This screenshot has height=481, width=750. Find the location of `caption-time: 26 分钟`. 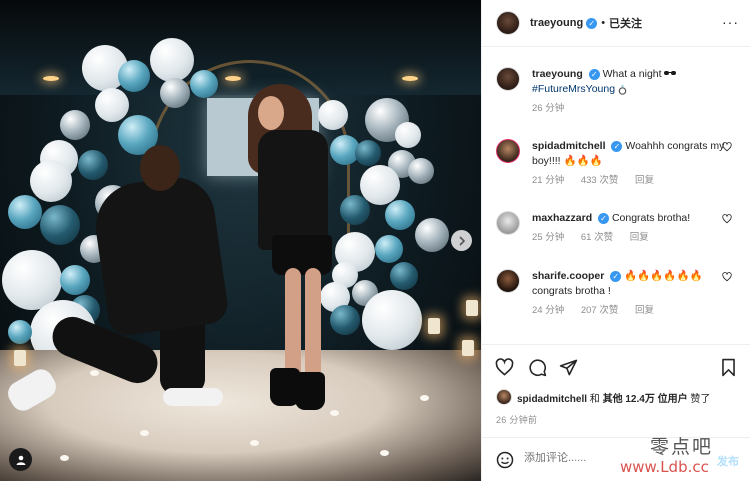

caption-time: 26 分钟 is located at coordinates (548, 108).